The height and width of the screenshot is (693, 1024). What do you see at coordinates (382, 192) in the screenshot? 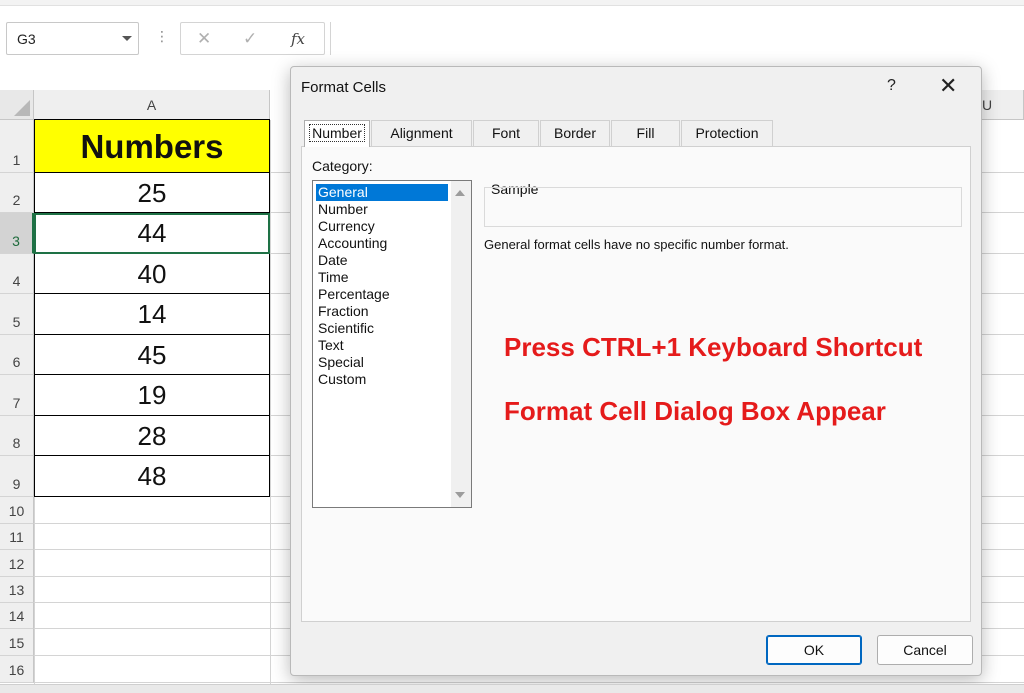
I see `category-item: General` at bounding box center [382, 192].